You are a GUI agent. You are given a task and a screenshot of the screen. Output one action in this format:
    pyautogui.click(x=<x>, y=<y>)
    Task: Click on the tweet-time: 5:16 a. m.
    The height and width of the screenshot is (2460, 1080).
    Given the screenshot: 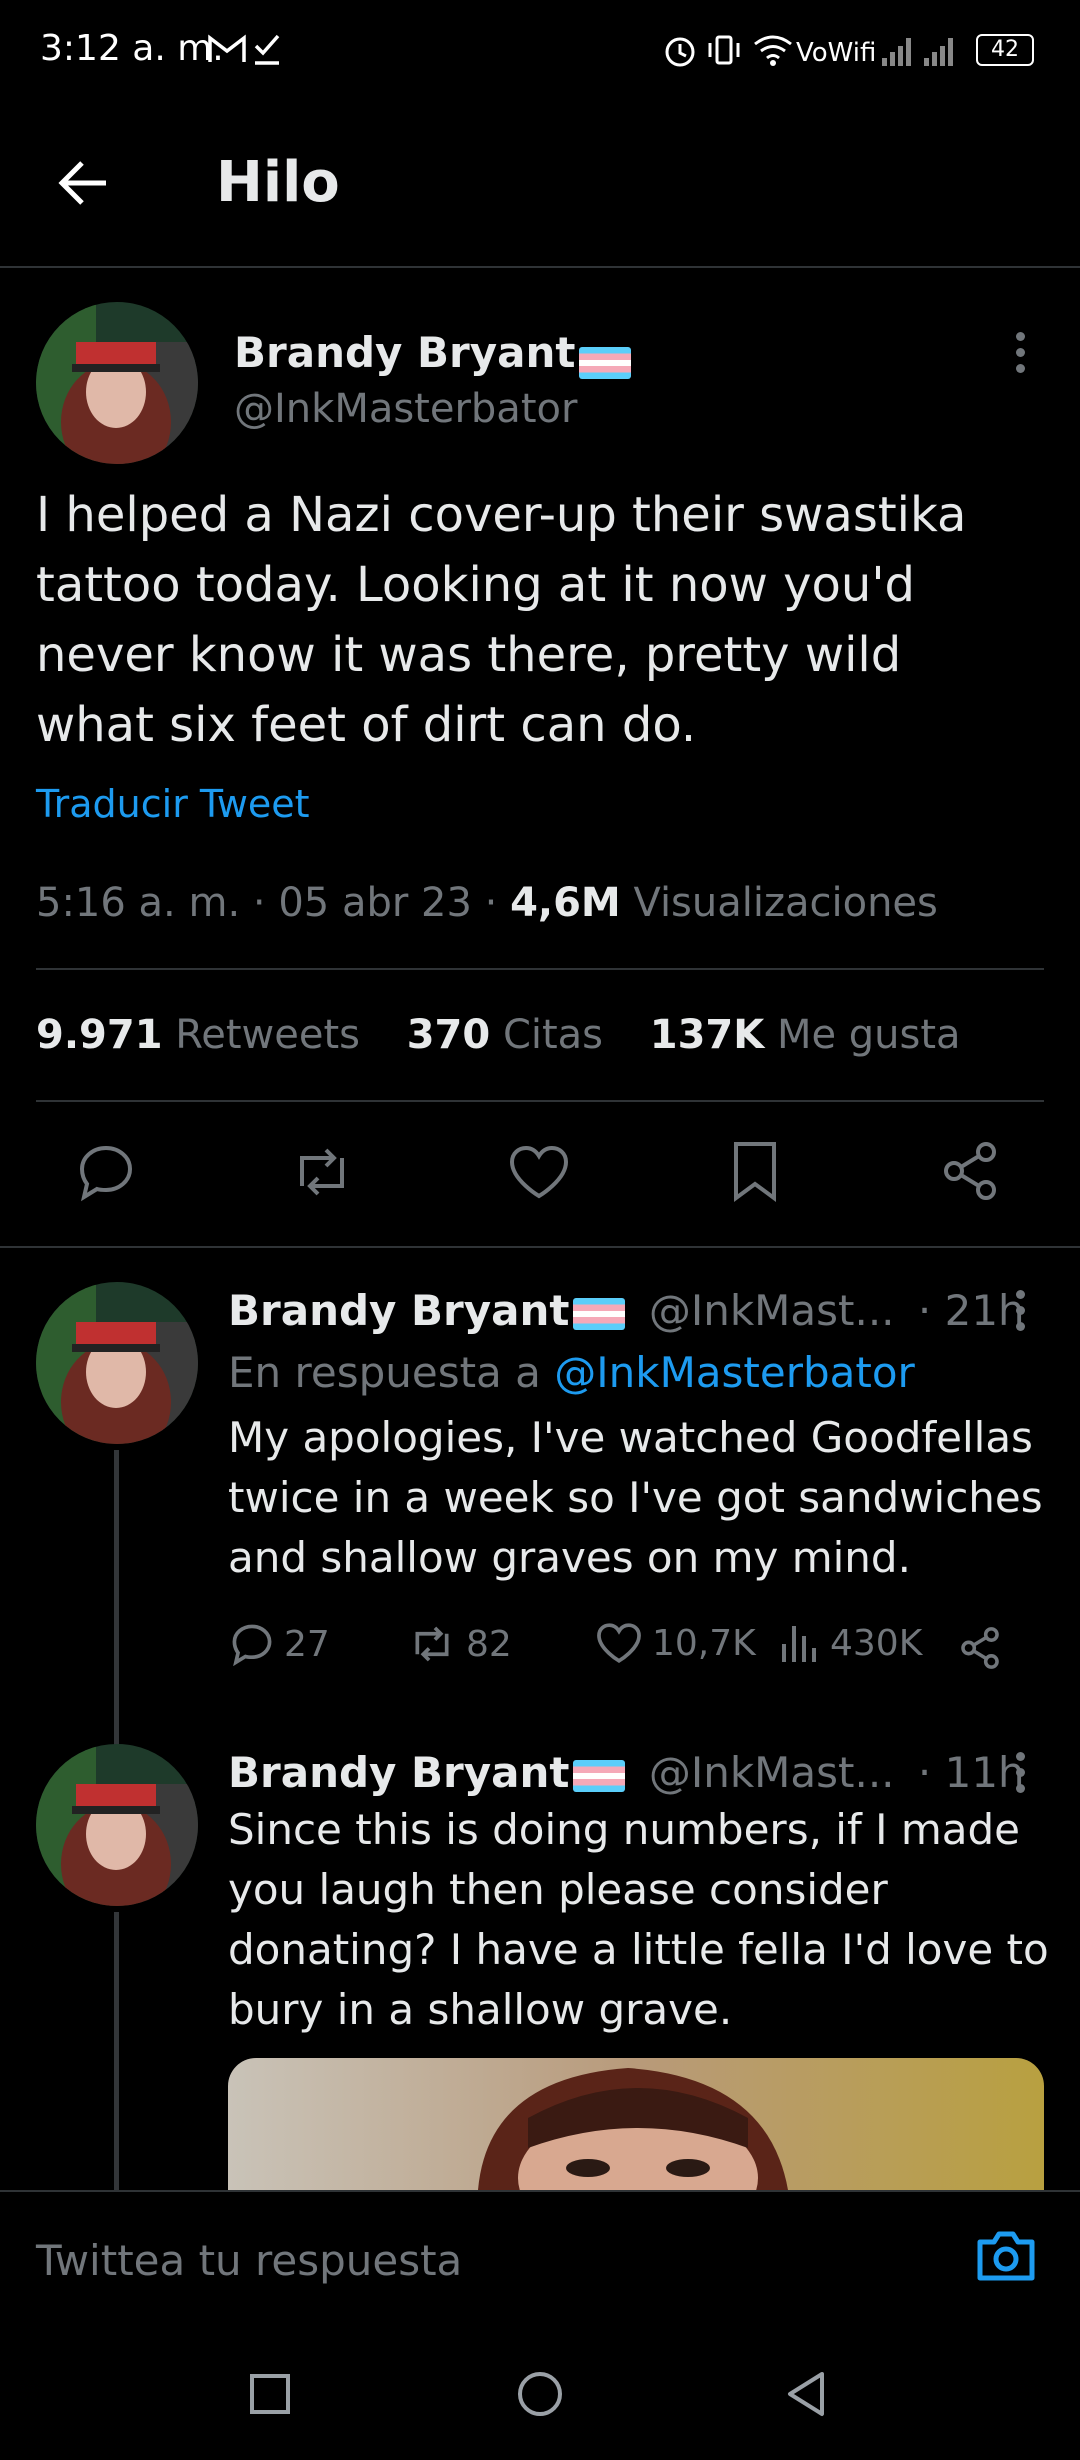 What is the action you would take?
    pyautogui.click(x=138, y=903)
    